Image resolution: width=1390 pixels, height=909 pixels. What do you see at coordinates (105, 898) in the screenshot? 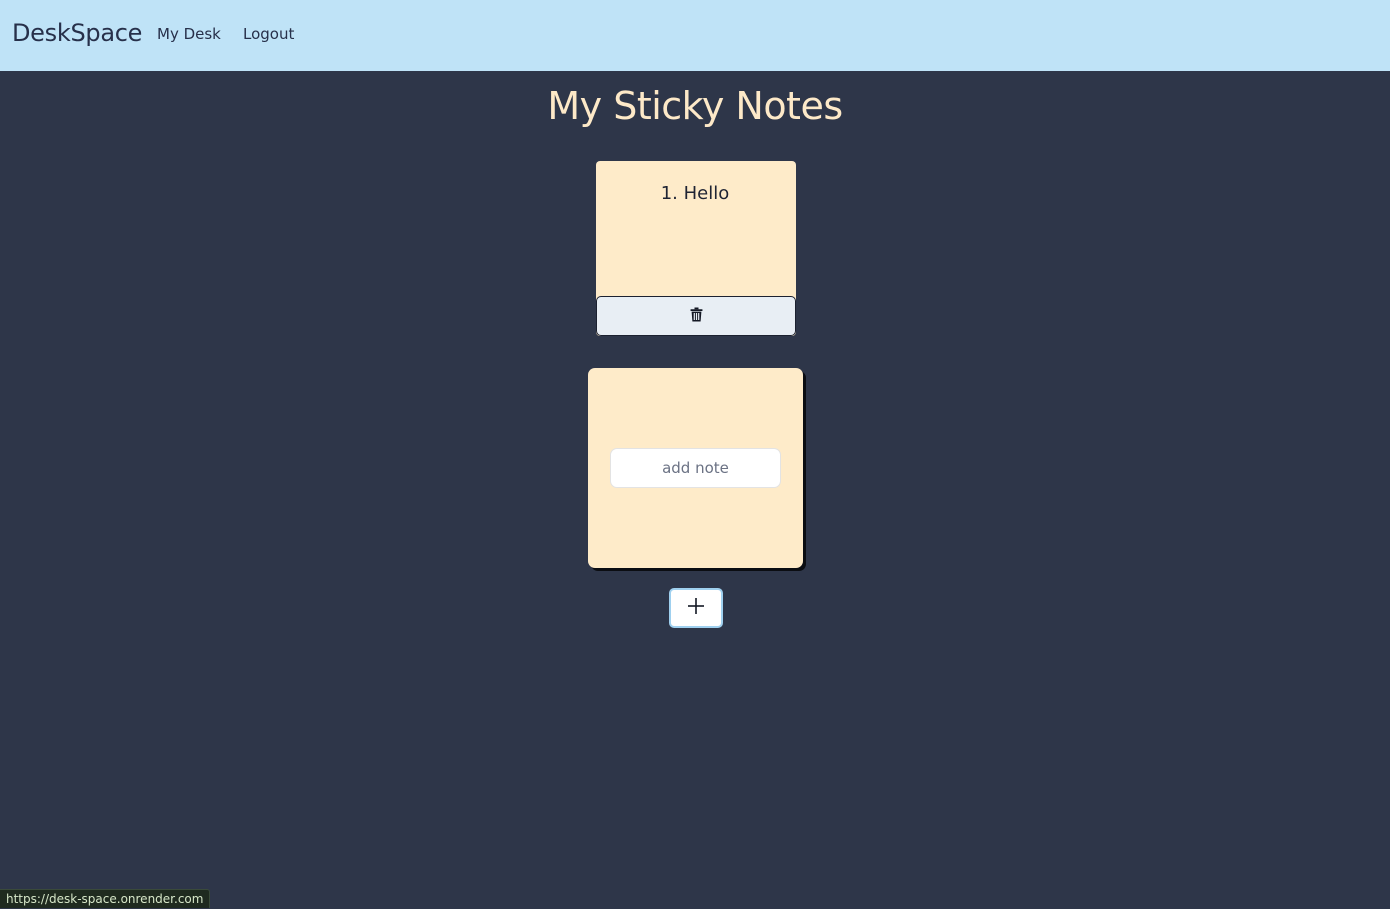
I see `status-bar-url: https://desk-space.onrender.com` at bounding box center [105, 898].